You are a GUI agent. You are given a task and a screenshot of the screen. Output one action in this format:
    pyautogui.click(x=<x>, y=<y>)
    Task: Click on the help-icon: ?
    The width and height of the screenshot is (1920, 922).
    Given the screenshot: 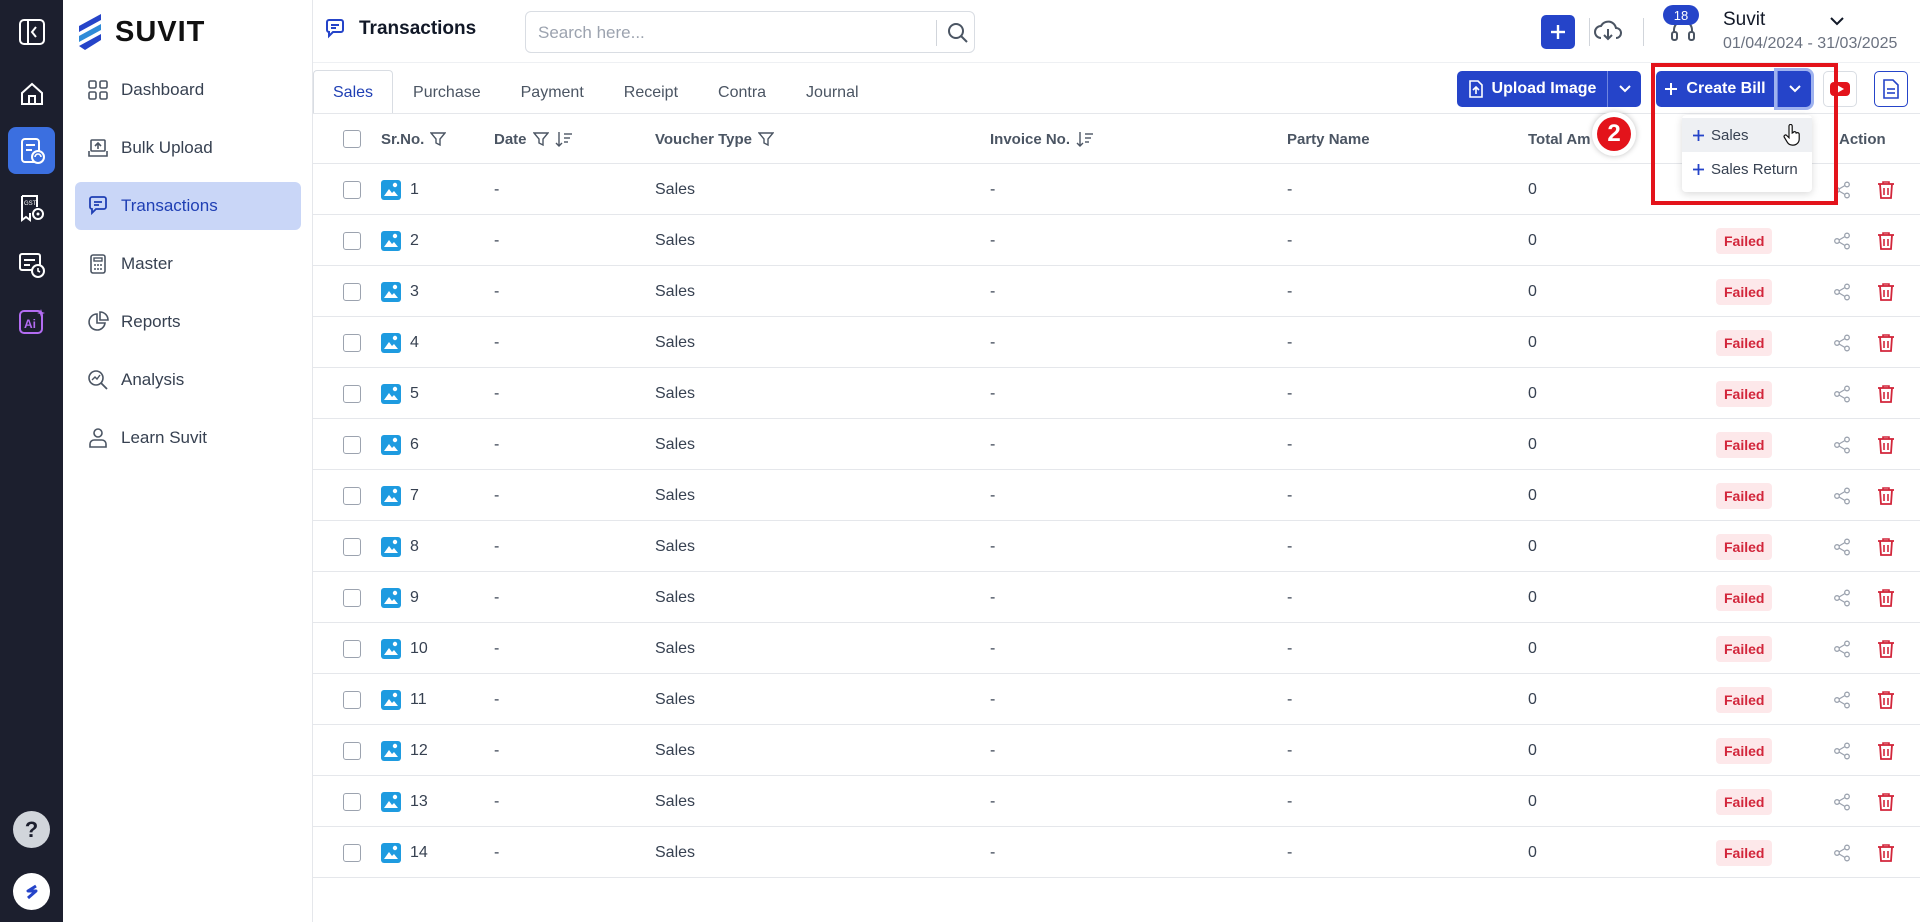 What is the action you would take?
    pyautogui.click(x=31, y=829)
    